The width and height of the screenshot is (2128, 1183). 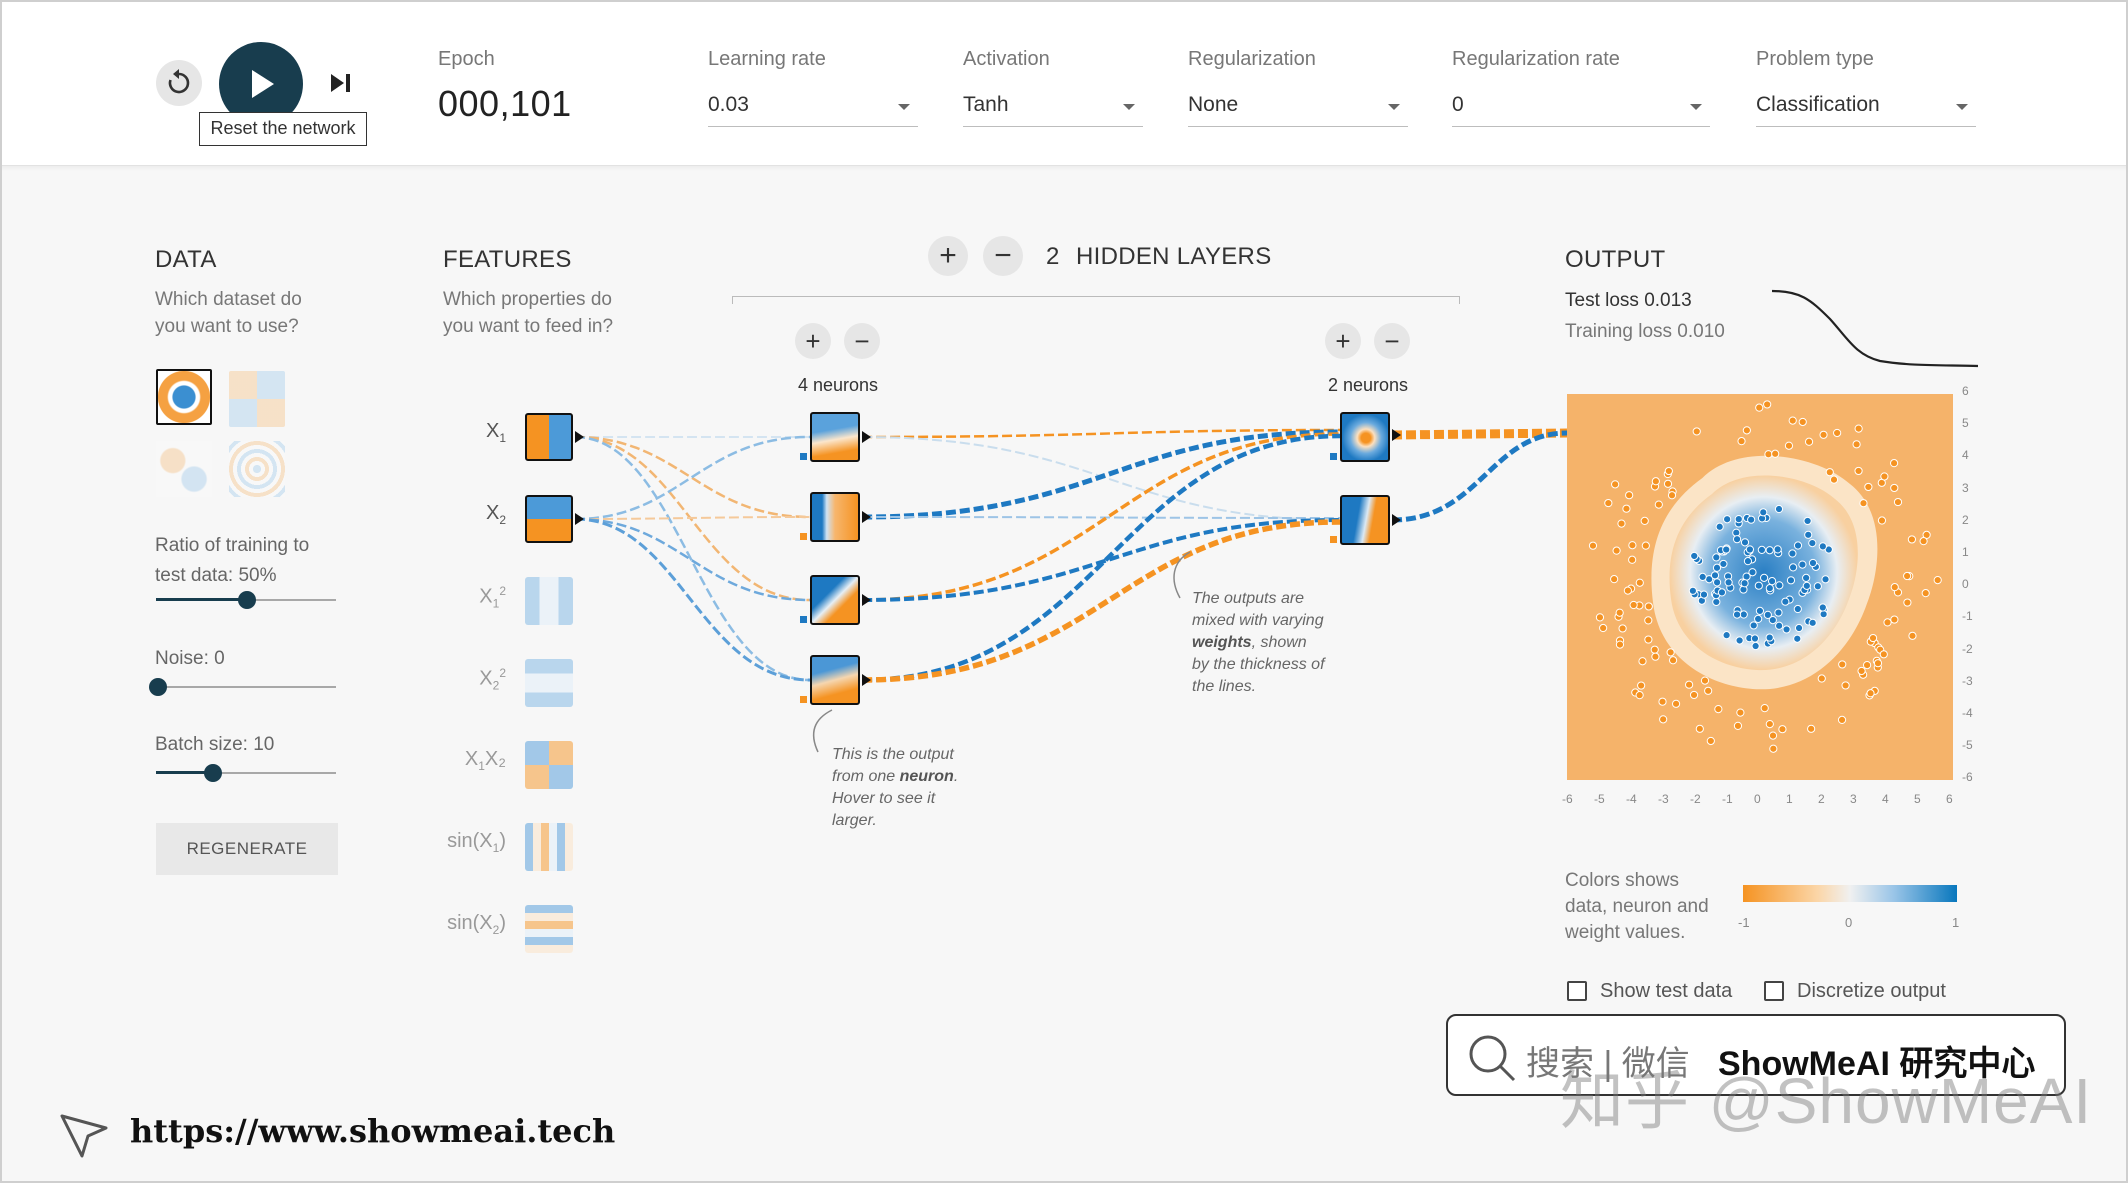 I want to click on annotation-line: larger., so click(x=854, y=820).